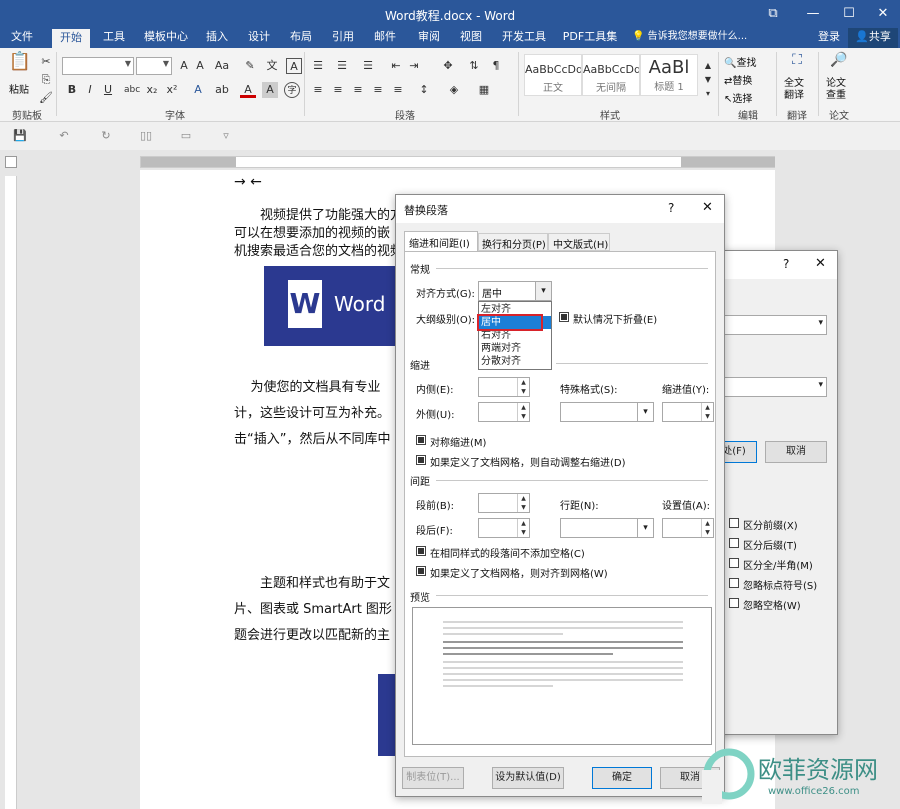  Describe the element at coordinates (272, 66) in the screenshot. I see `phonetic-icon: 文` at that location.